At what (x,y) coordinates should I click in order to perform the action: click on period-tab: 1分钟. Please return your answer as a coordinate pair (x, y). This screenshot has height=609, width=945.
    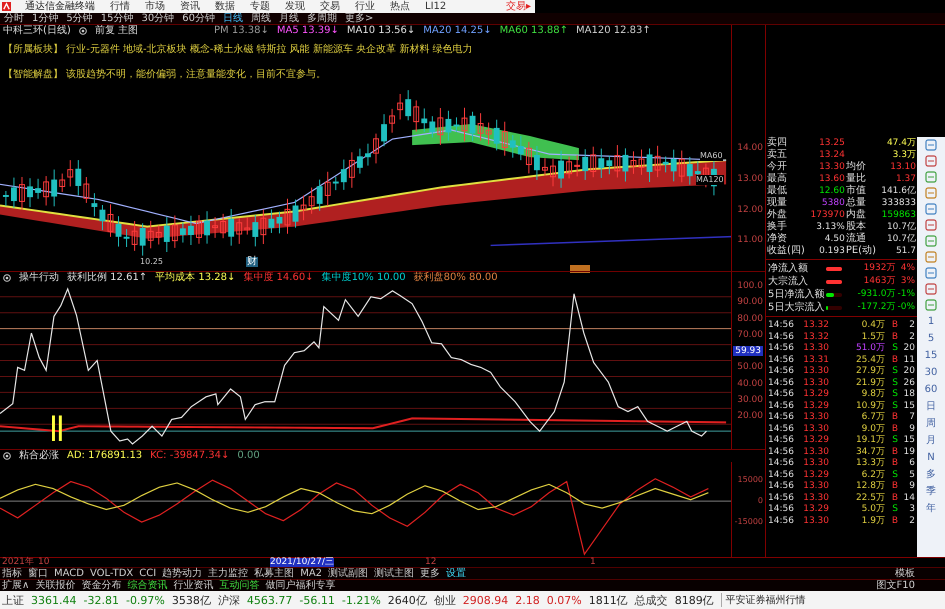
    Looking at the image, I should click on (45, 18).